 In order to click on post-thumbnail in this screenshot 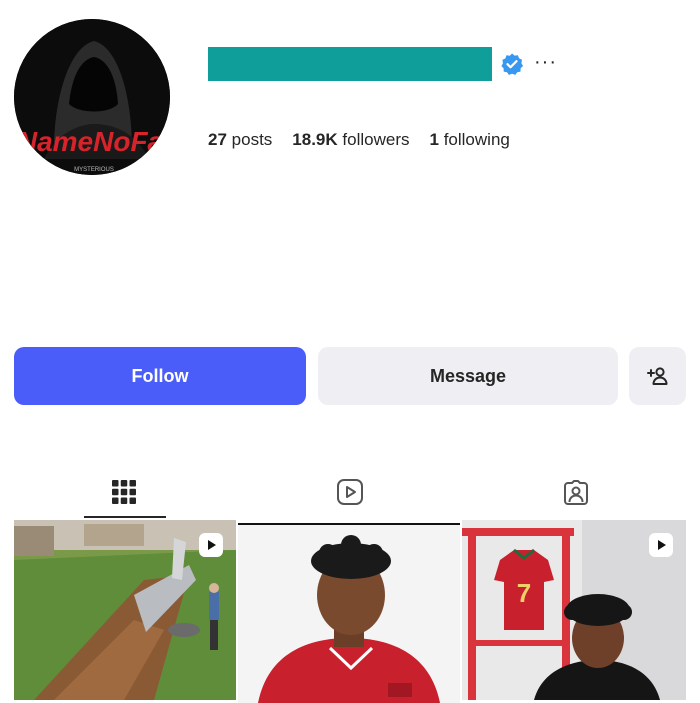, I will do `click(349, 613)`.